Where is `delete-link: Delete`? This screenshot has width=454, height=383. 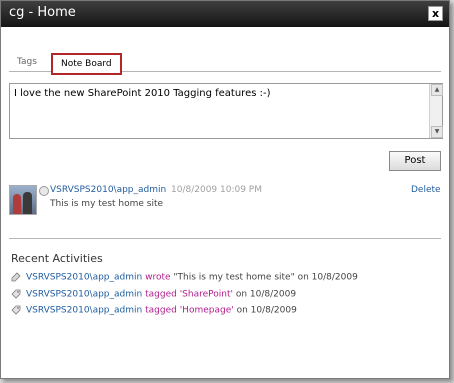
delete-link: Delete is located at coordinates (426, 190).